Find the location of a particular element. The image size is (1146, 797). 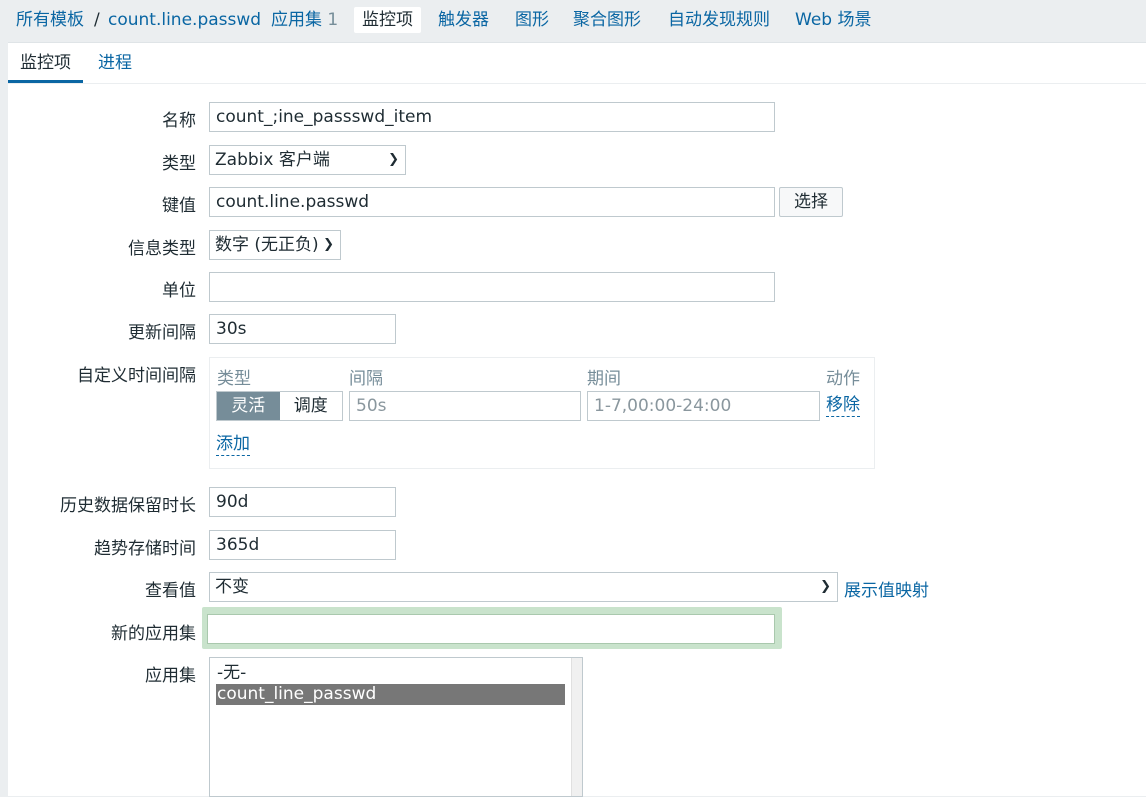

remove-interval-link: 移除 is located at coordinates (843, 405).